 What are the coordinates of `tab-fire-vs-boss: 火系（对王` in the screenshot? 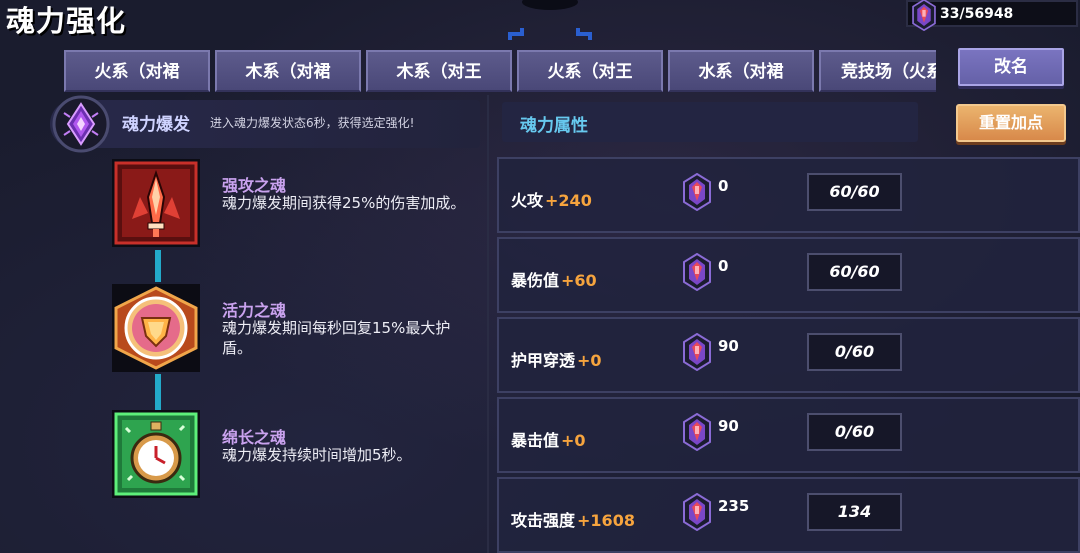 It's located at (590, 71).